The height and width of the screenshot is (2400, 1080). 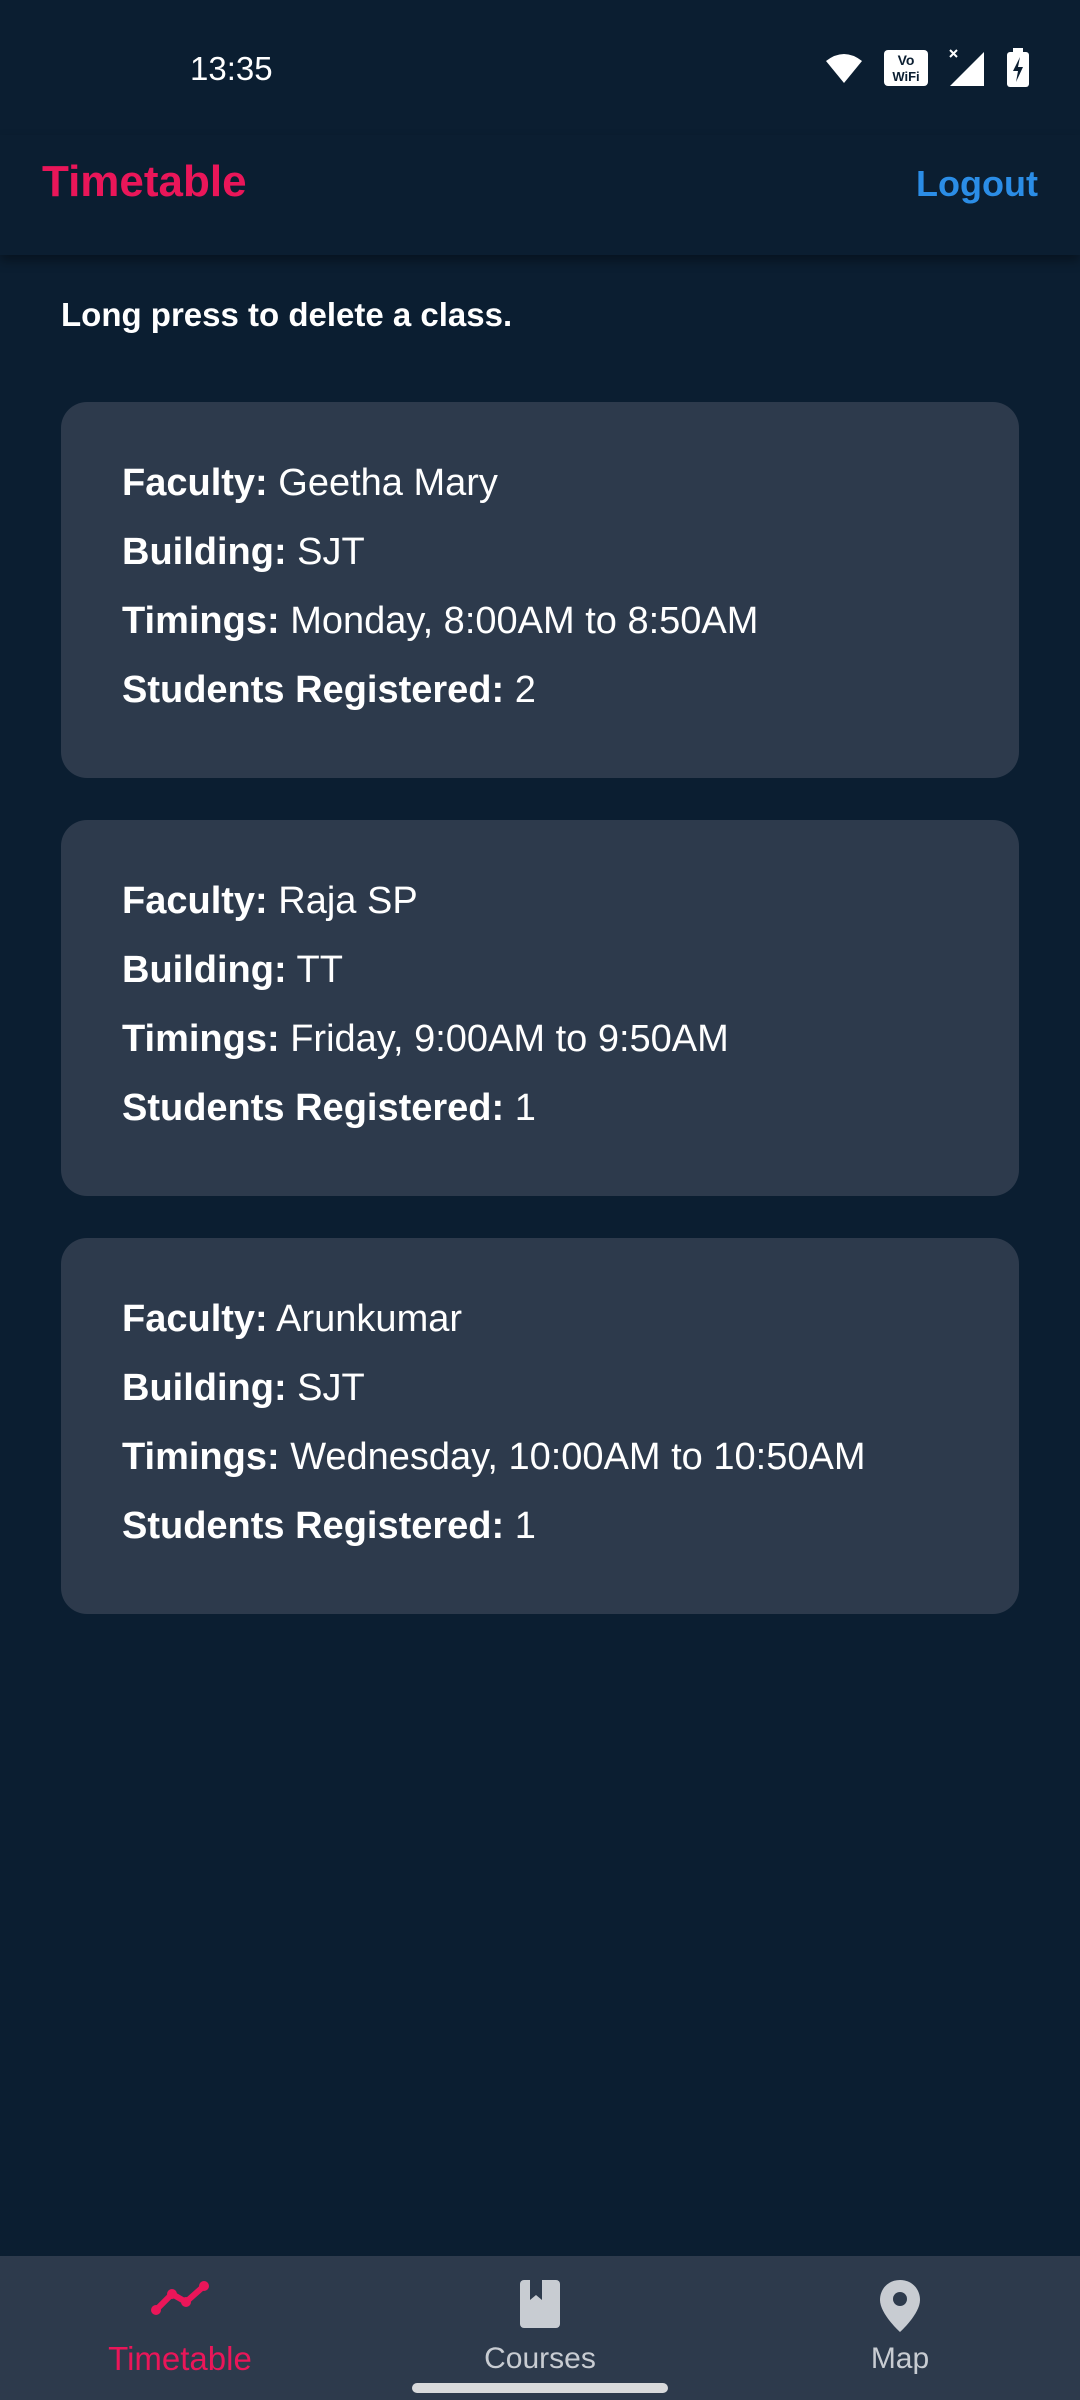 I want to click on building-row: Building: TT, so click(x=232, y=970).